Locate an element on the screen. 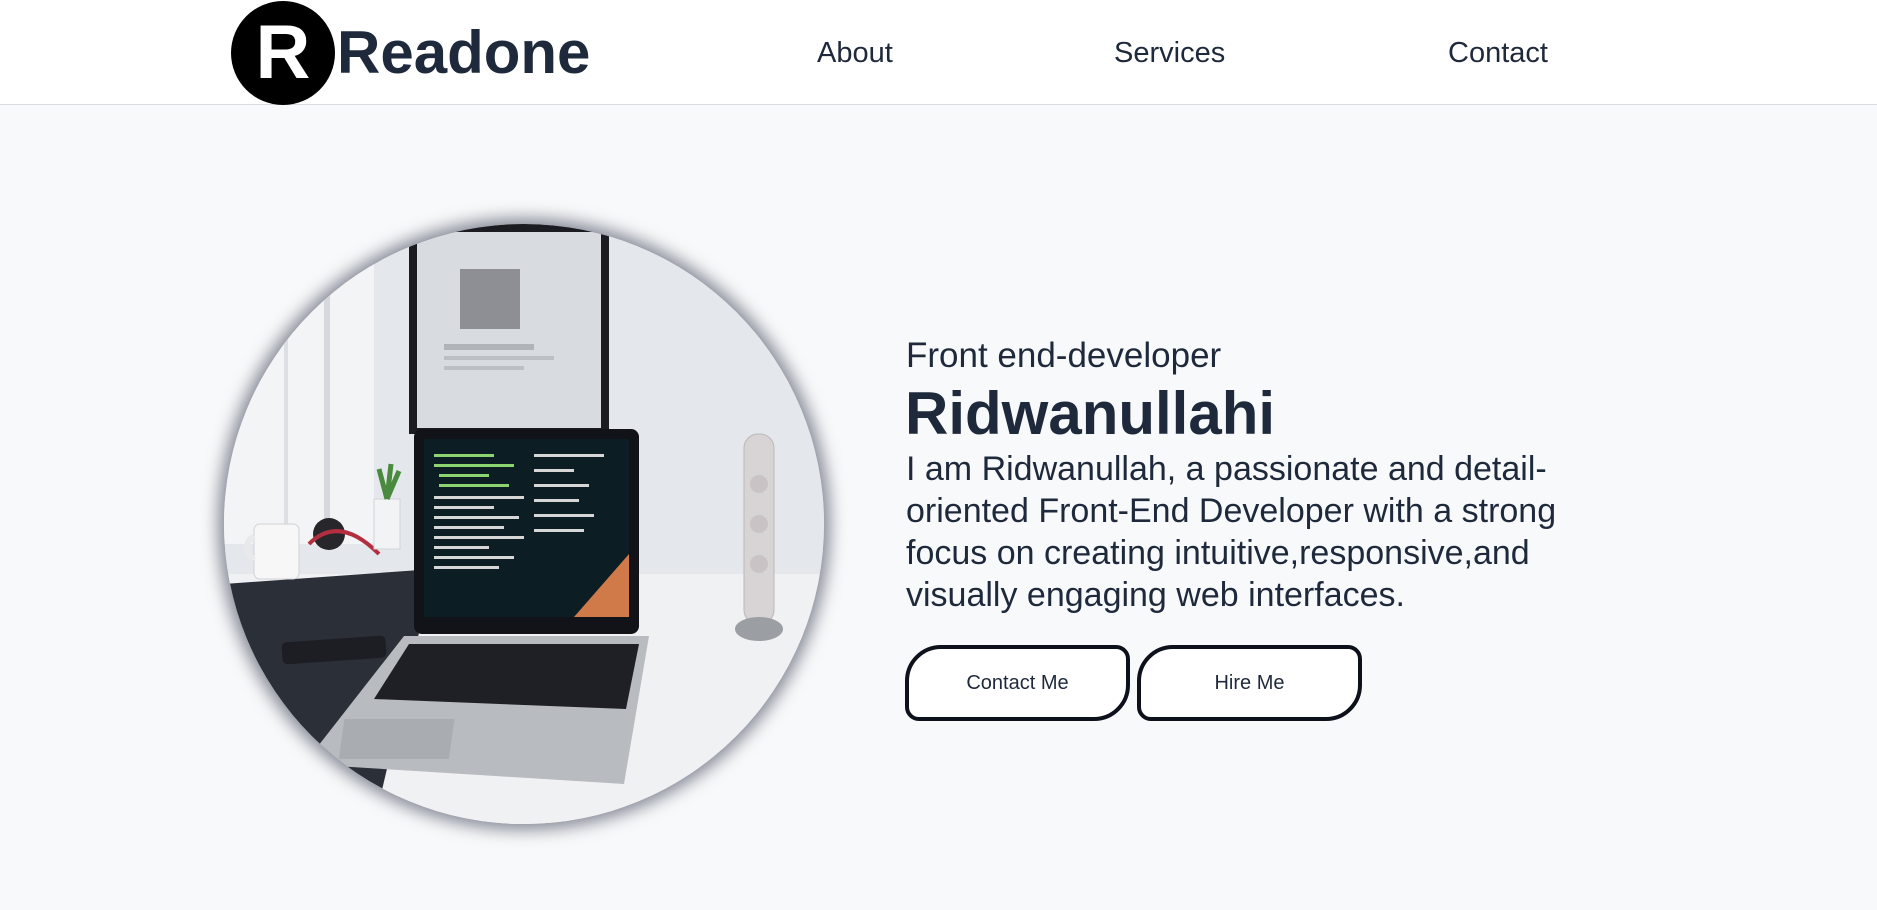  hero-name: Ridwanullahi is located at coordinates (1090, 413).